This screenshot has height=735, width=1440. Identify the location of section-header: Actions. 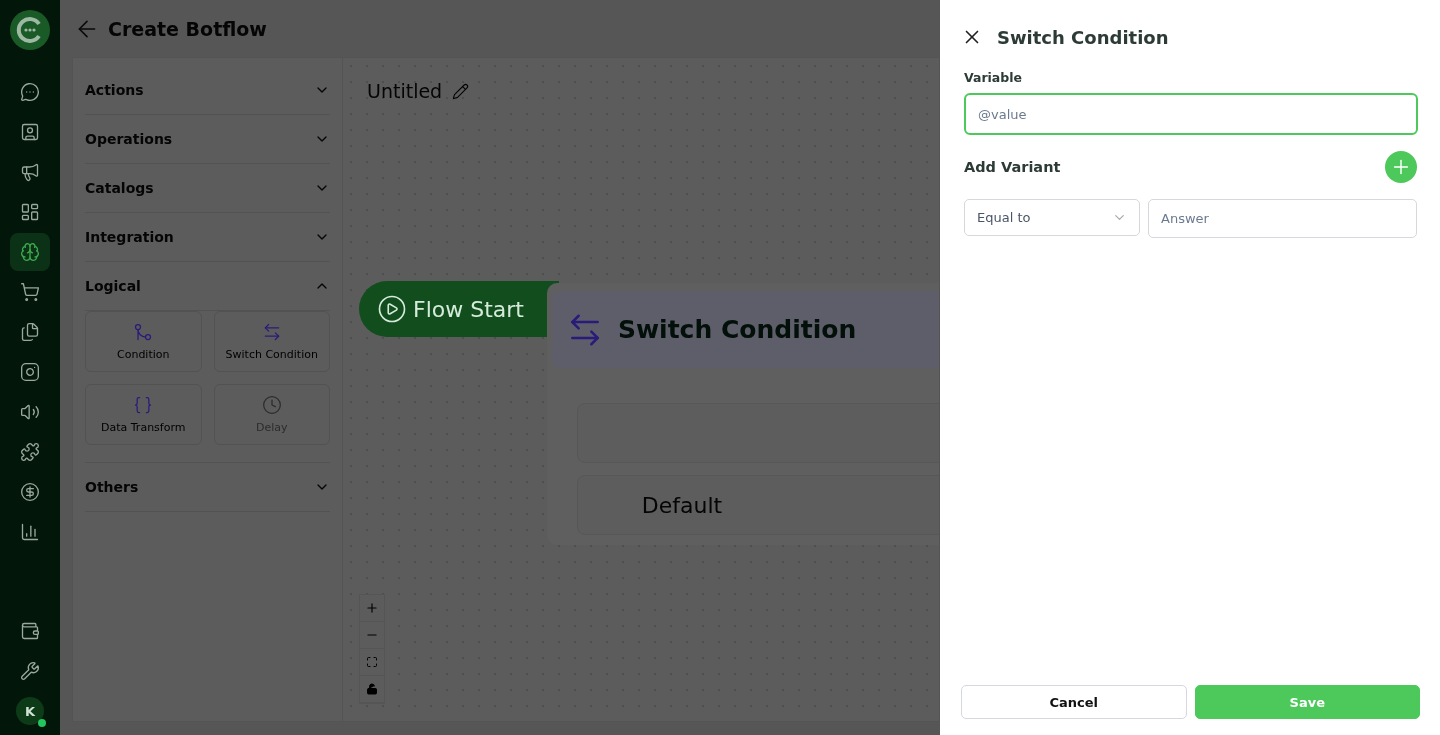
(207, 90).